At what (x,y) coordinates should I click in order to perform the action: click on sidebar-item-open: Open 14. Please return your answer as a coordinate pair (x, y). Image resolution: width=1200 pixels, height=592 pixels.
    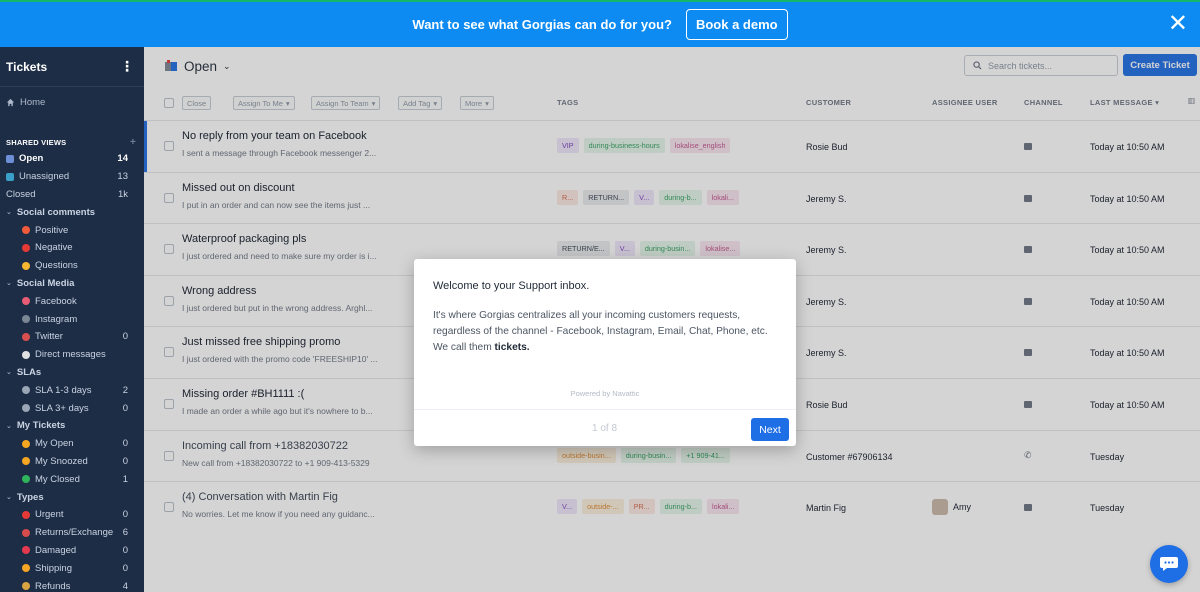
    Looking at the image, I should click on (72, 159).